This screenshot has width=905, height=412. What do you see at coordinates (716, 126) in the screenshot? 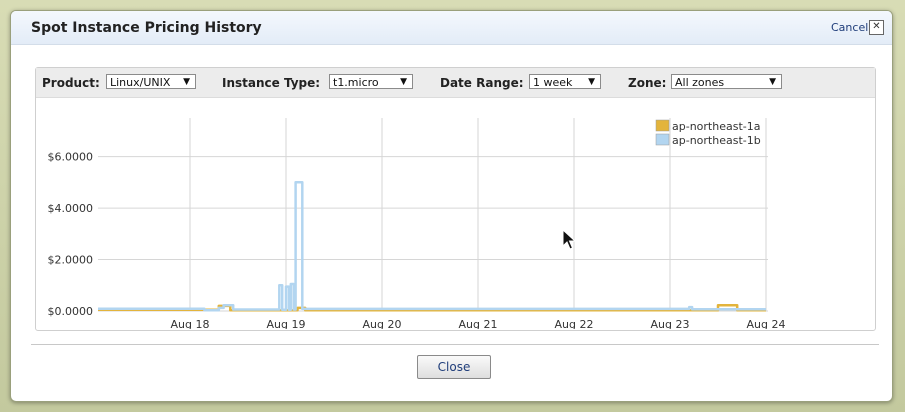
I see `legend-label: ap-northeast-1a` at bounding box center [716, 126].